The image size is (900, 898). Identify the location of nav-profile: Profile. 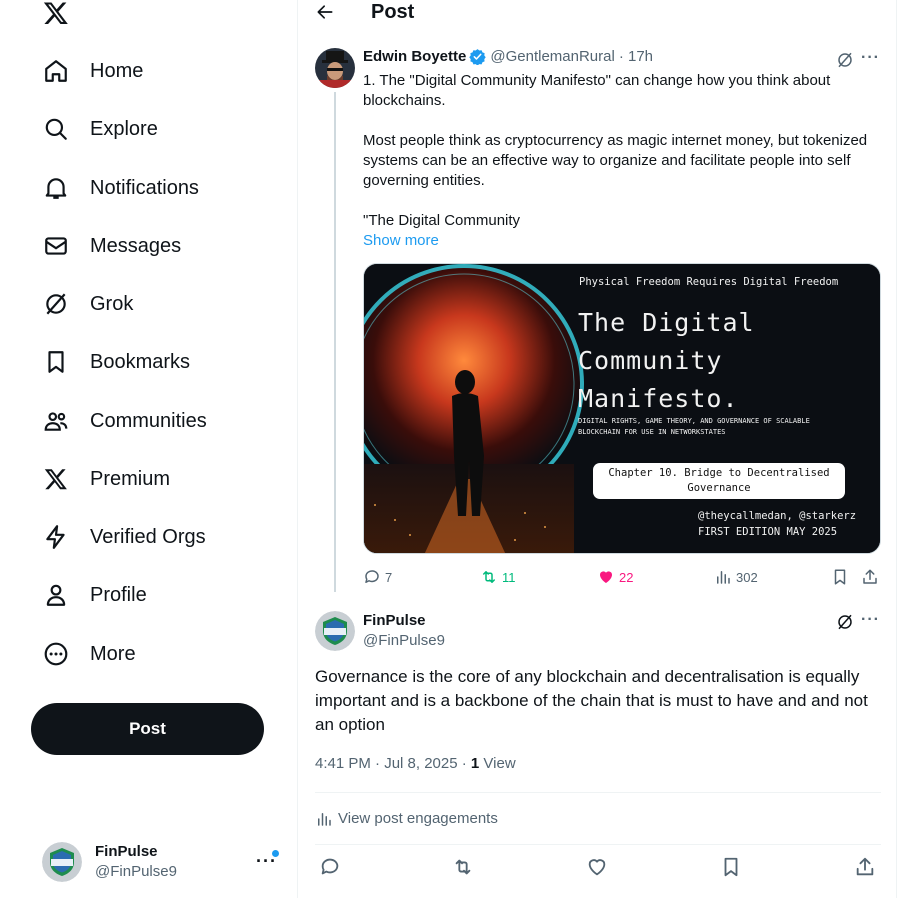
(94, 595).